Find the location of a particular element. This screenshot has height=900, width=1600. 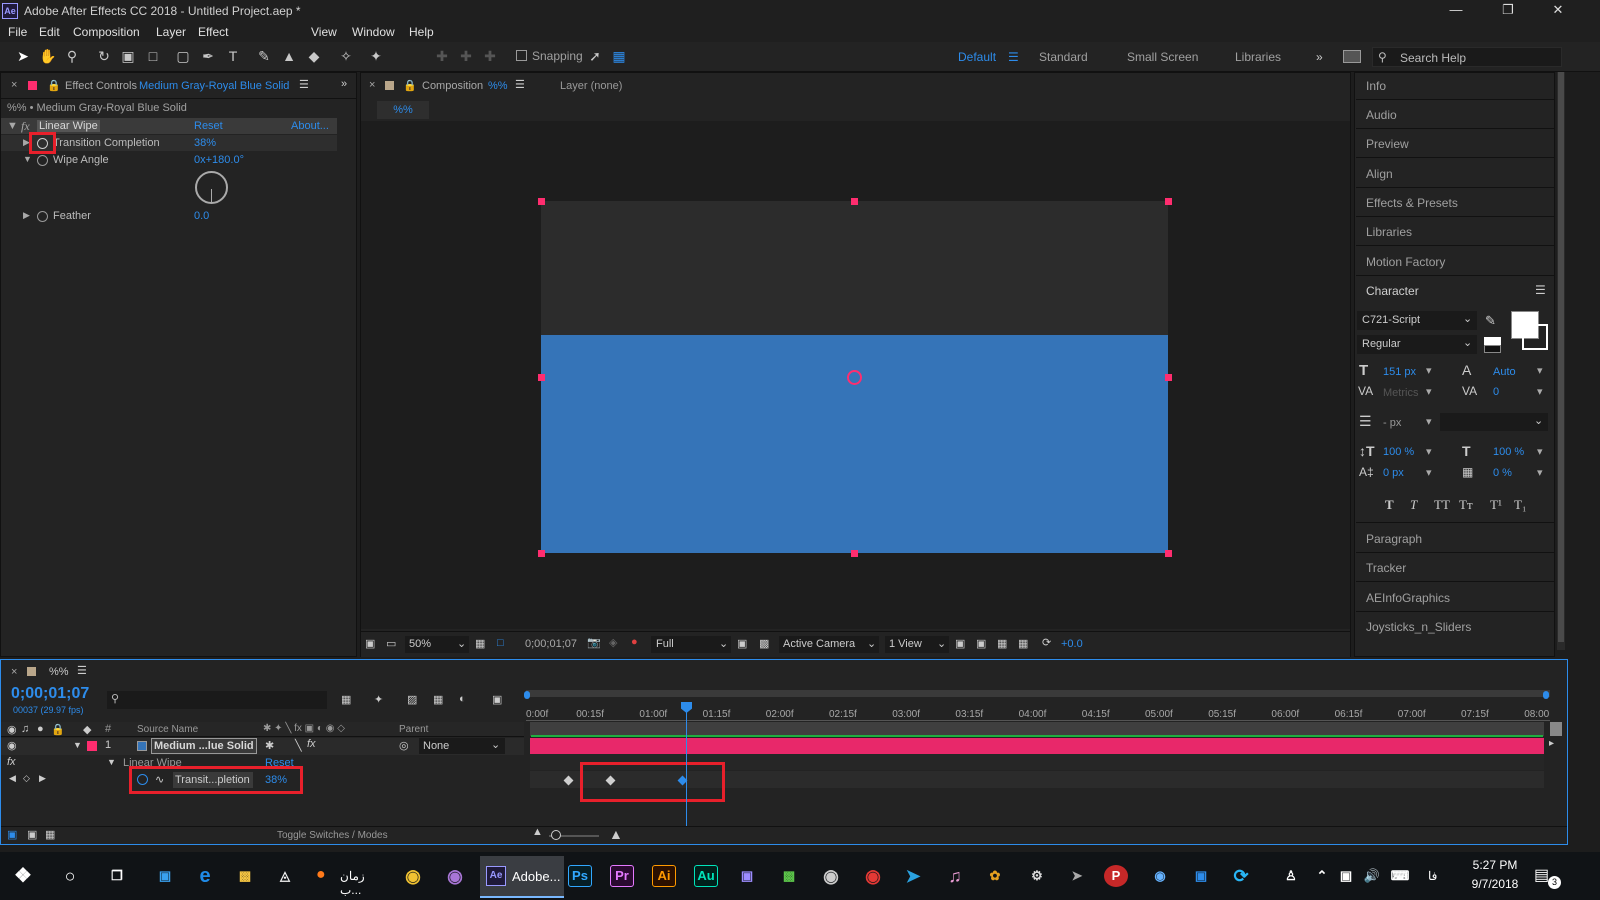

effect-twirl-icon: ▼ is located at coordinates (12, 126).